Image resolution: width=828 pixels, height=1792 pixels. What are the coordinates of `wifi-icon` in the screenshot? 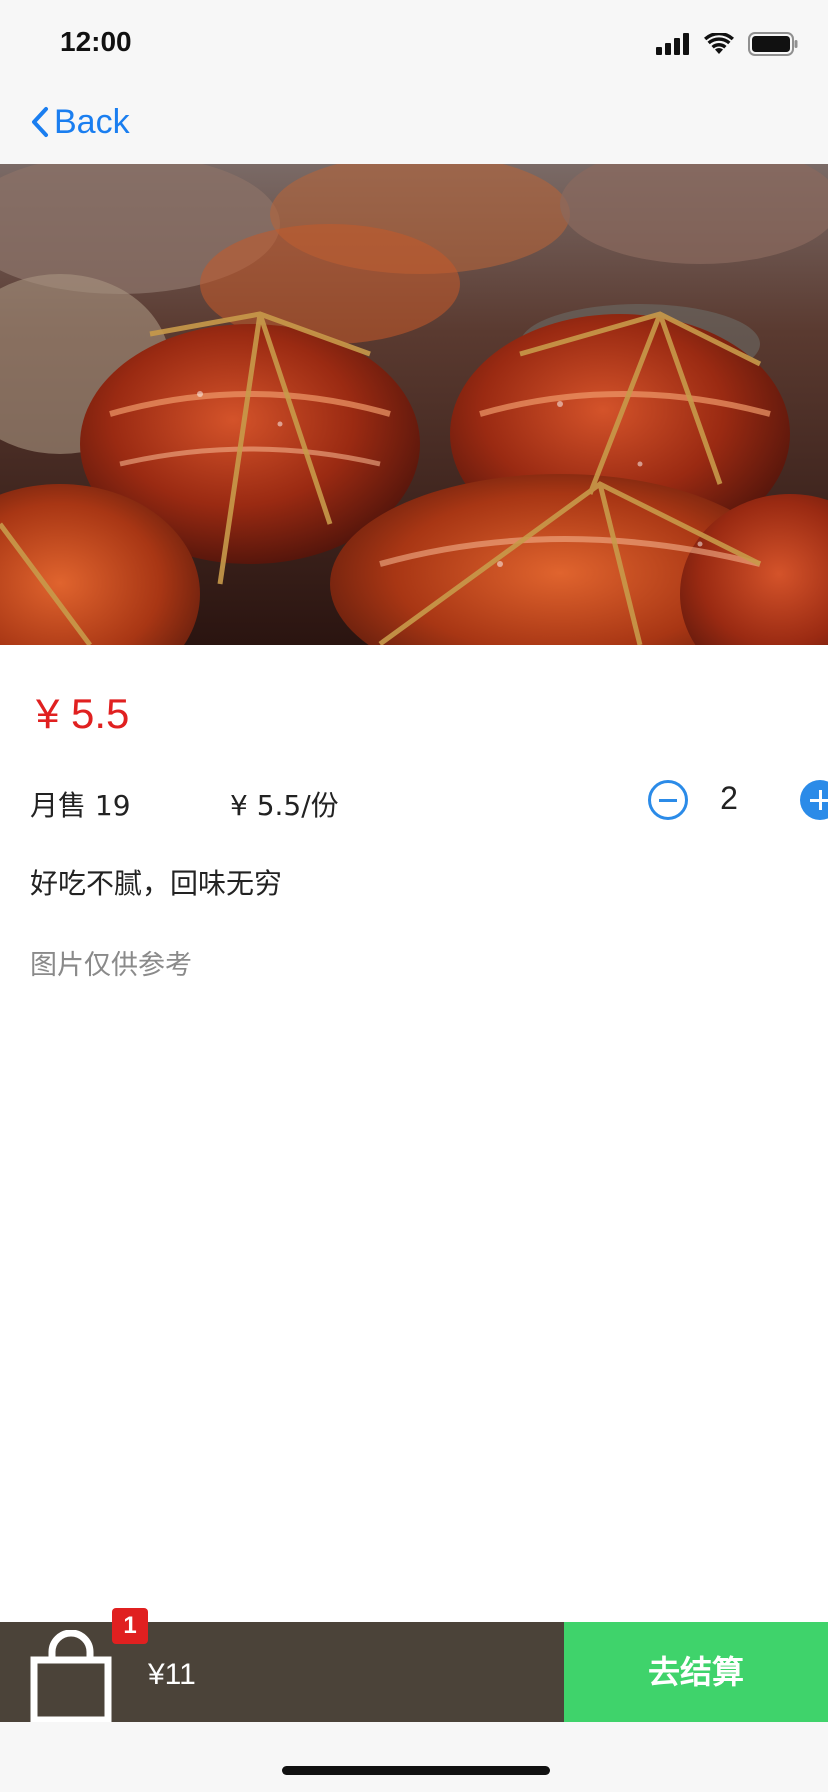 It's located at (719, 43).